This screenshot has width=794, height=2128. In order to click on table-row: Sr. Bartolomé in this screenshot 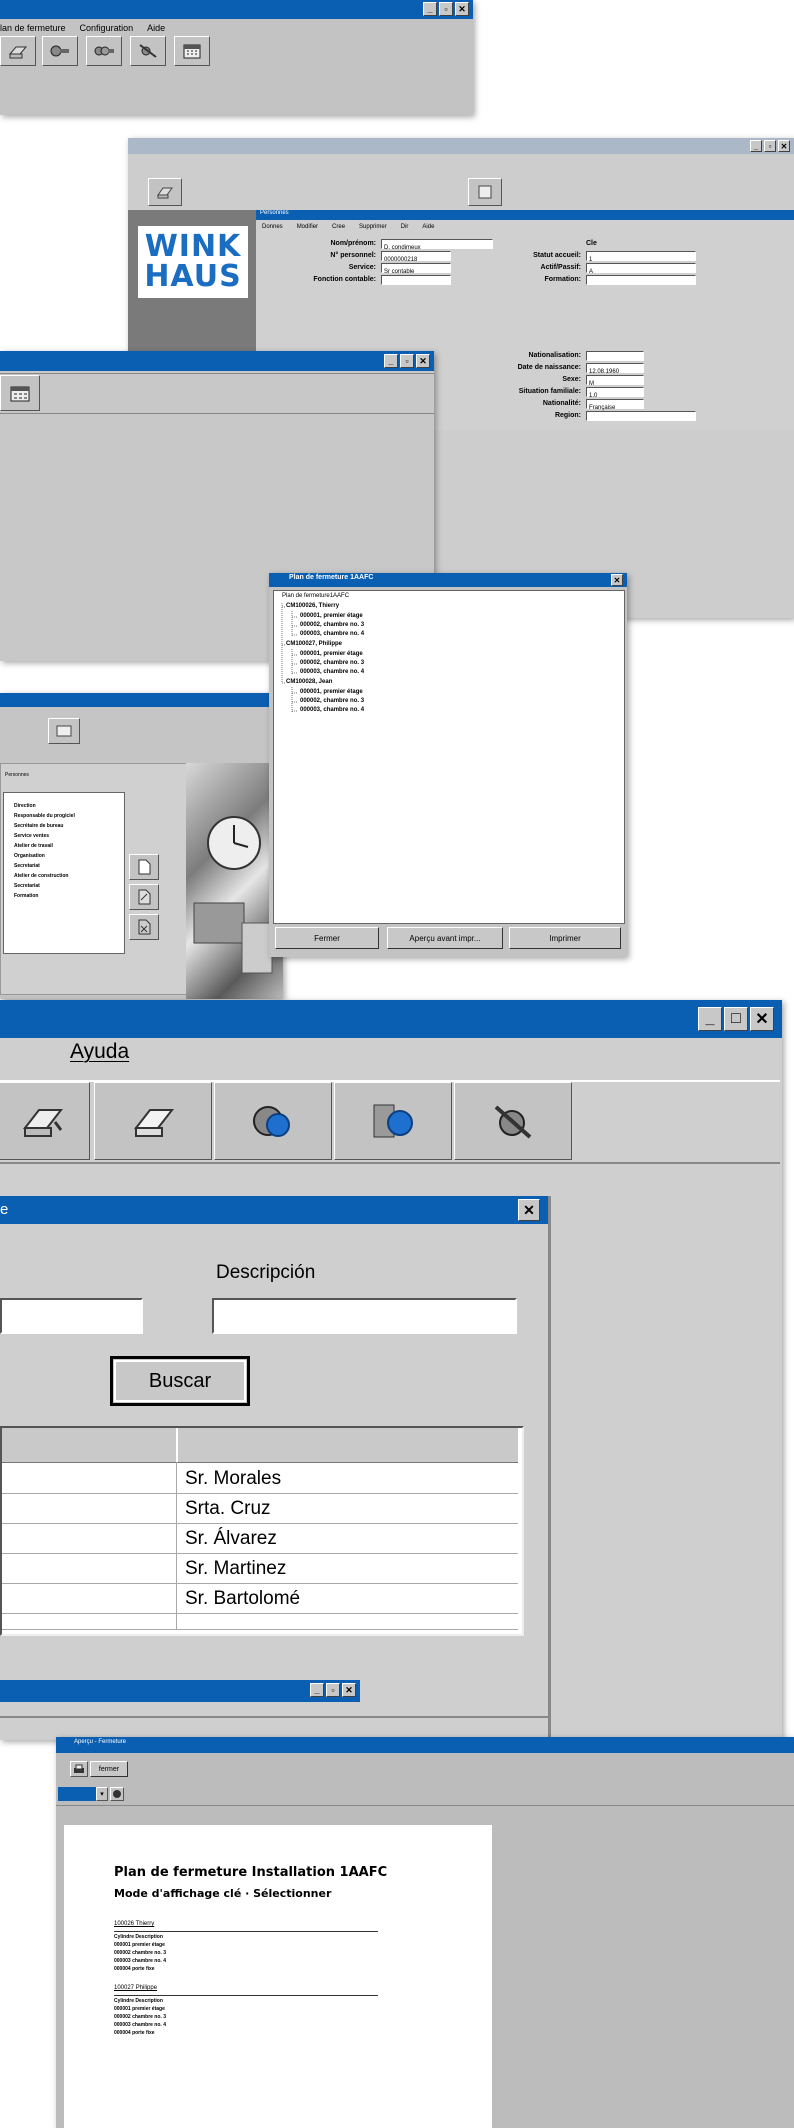, I will do `click(260, 1599)`.